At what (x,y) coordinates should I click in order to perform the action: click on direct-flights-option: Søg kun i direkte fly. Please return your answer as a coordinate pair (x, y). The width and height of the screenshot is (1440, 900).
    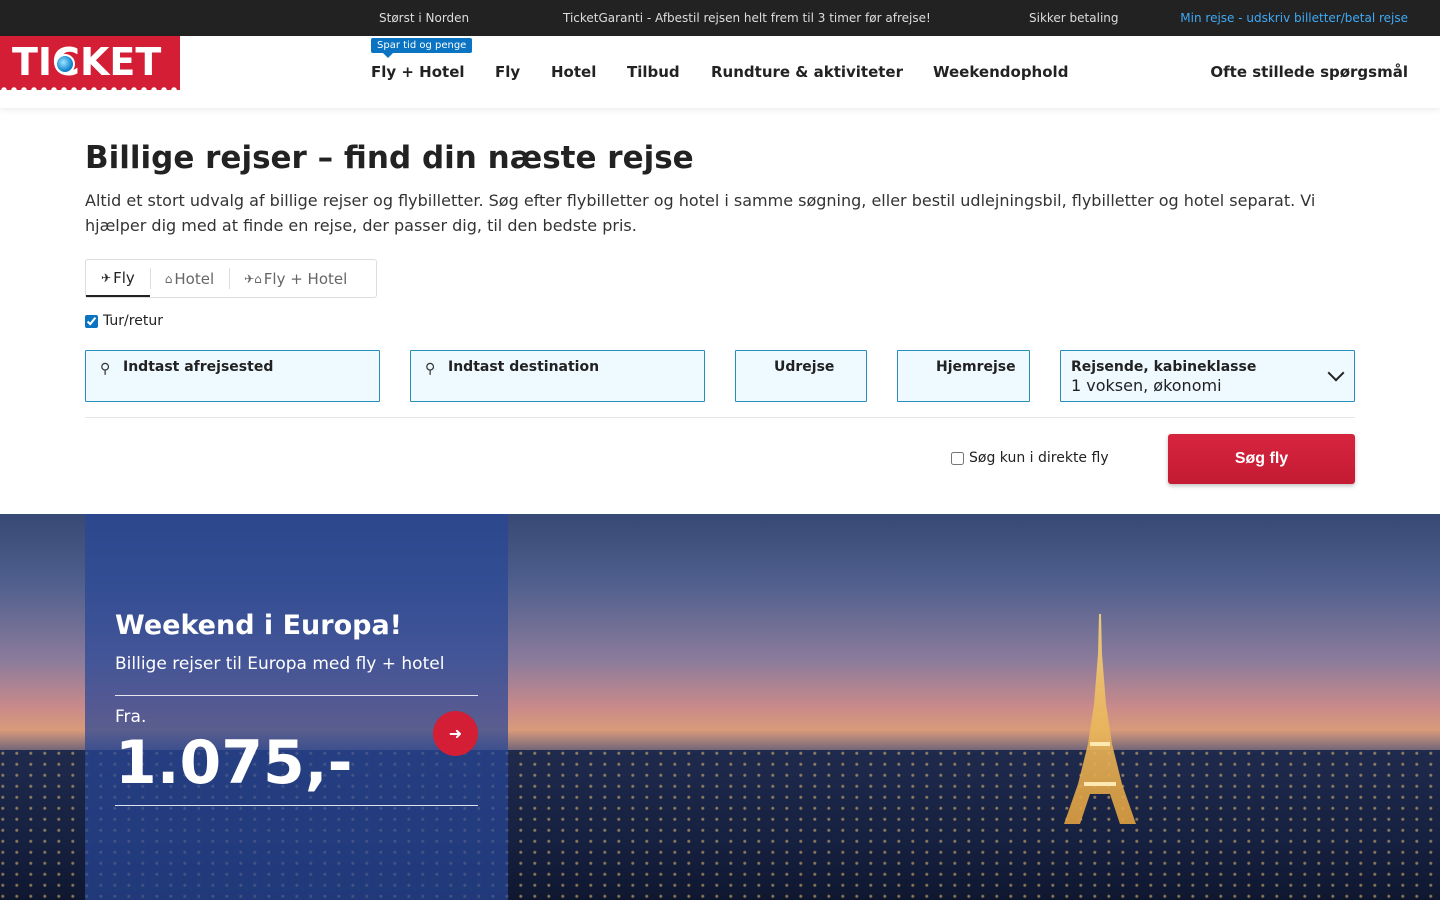
    Looking at the image, I should click on (1030, 458).